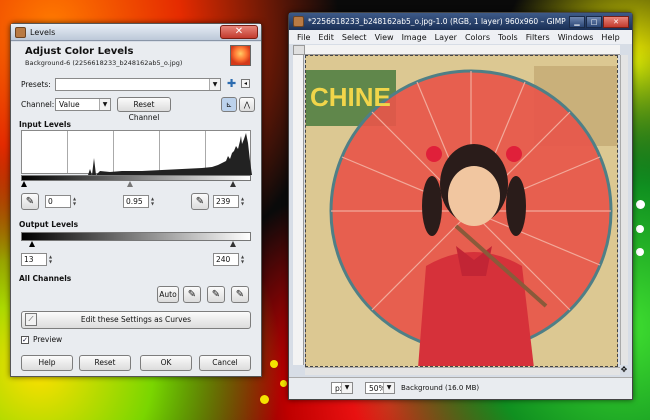 This screenshot has width=650, height=420. I want to click on black-picker-icon: ✎, so click(192, 294).